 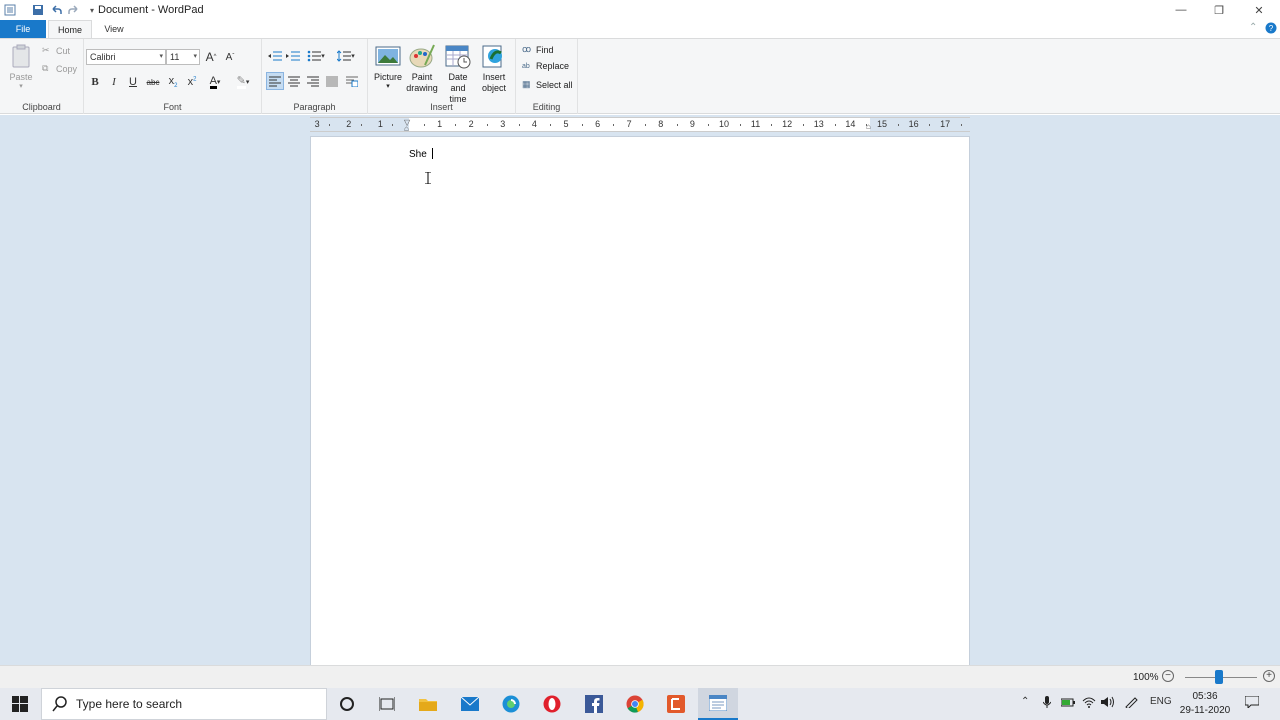 What do you see at coordinates (388, 66) in the screenshot?
I see `picture-button: Picture ▾` at bounding box center [388, 66].